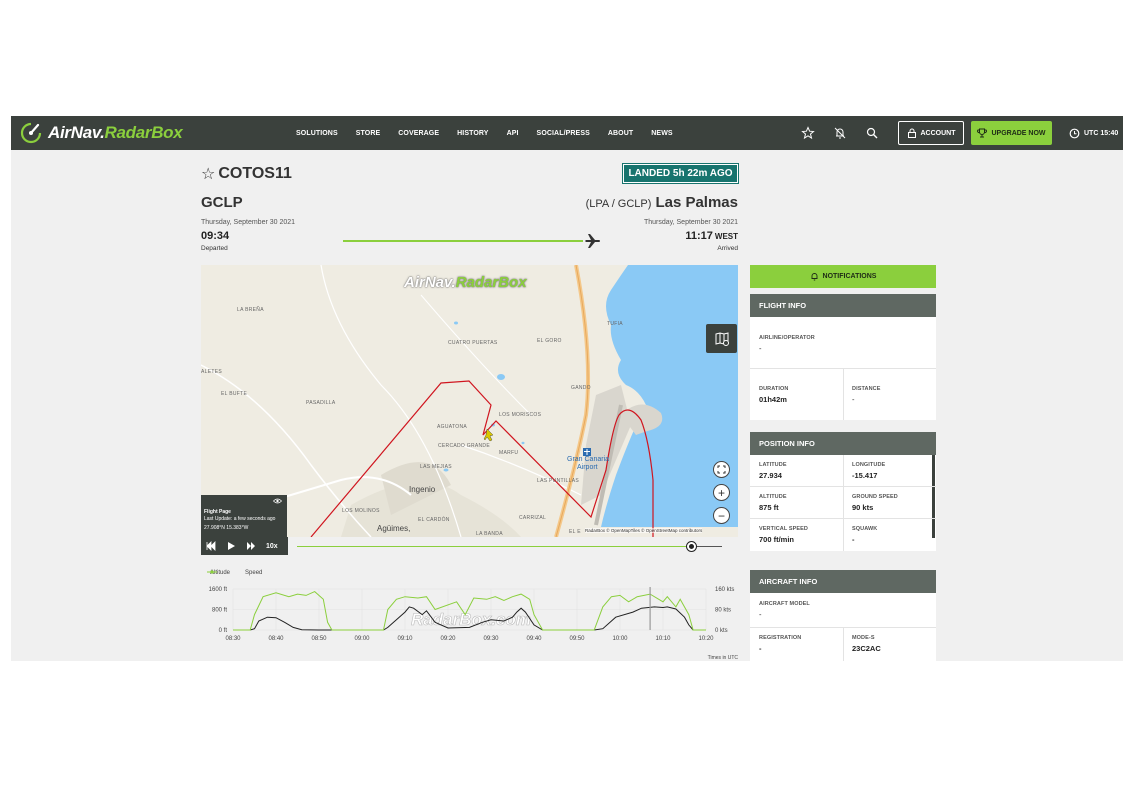 The height and width of the screenshot is (794, 1123). I want to click on playback-scrubber-track, so click(509, 546).